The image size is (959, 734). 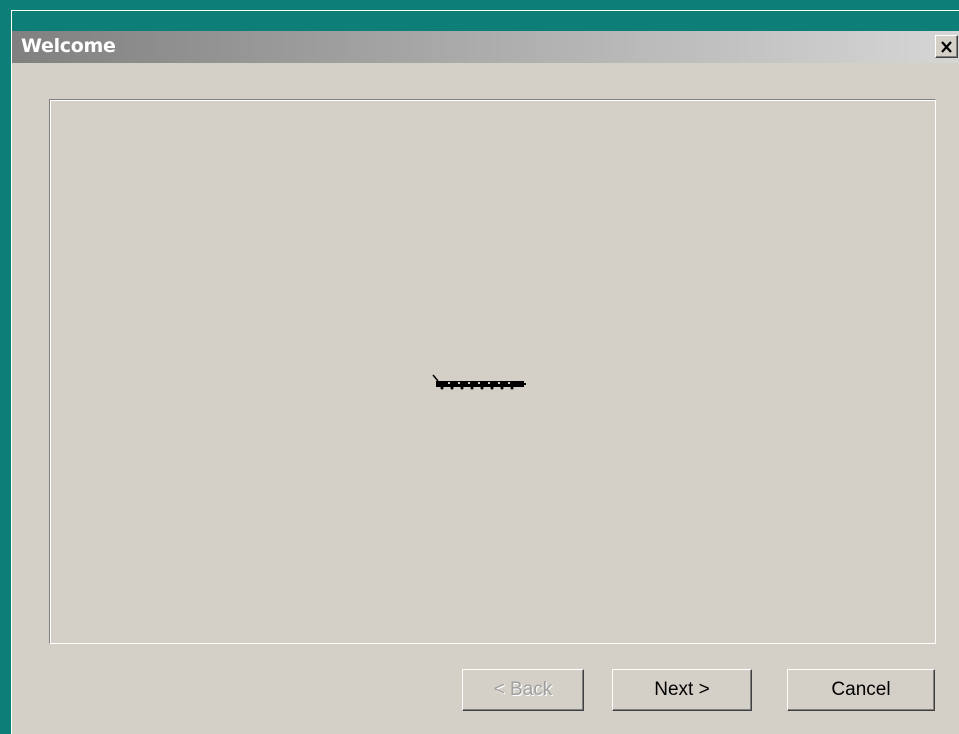 What do you see at coordinates (682, 690) in the screenshot?
I see `next-button: Next >` at bounding box center [682, 690].